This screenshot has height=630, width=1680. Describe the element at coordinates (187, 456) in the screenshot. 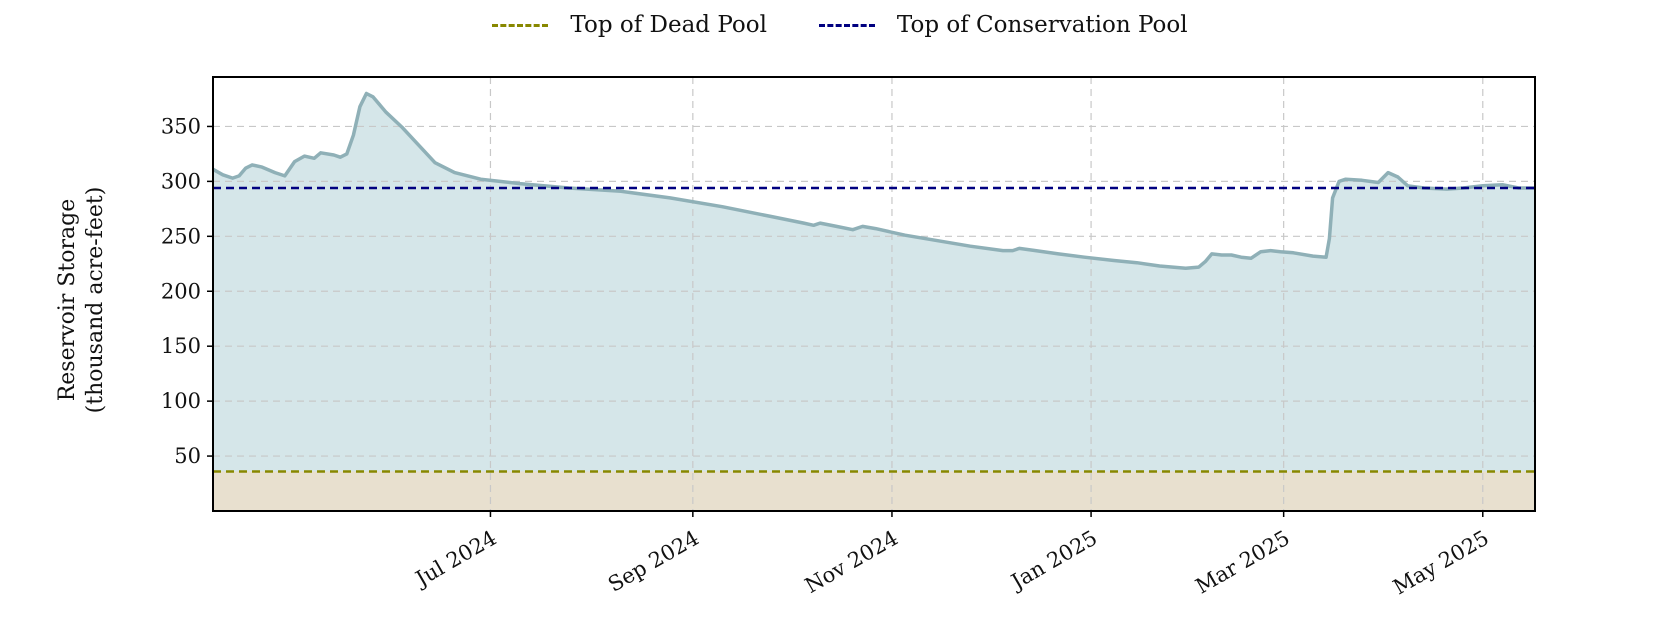

I see `y-tick-label-0: 50` at that location.